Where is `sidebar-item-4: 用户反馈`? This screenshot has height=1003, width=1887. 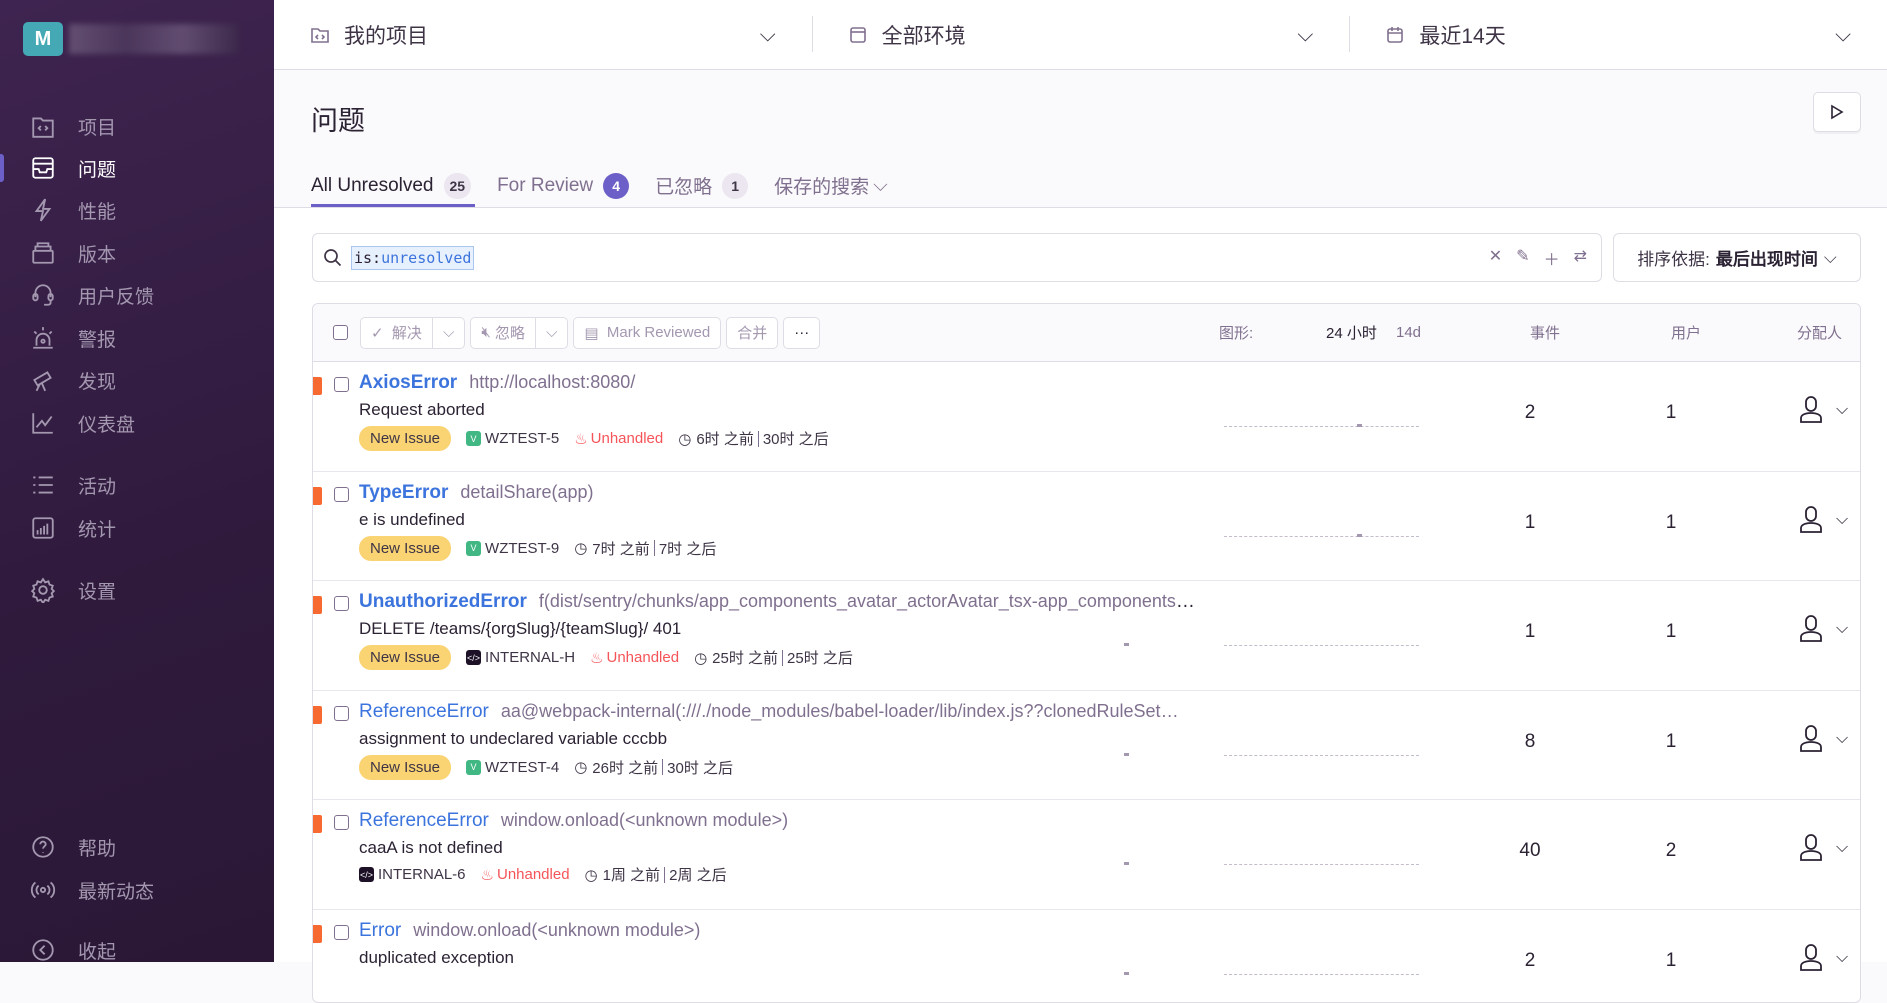 sidebar-item-4: 用户反馈 is located at coordinates (137, 295).